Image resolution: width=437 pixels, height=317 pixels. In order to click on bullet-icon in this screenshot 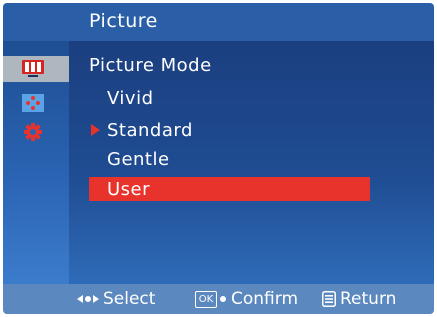, I will do `click(223, 299)`.